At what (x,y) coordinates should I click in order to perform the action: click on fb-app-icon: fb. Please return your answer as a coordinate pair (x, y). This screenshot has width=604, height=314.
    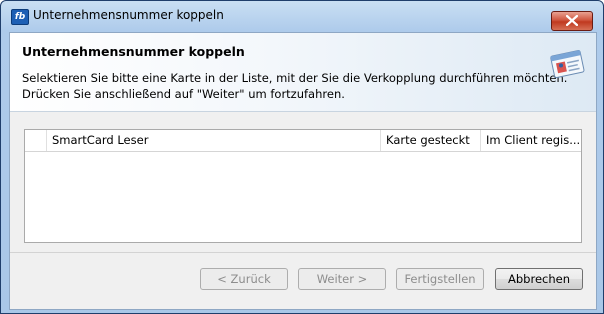
    Looking at the image, I should click on (20, 17).